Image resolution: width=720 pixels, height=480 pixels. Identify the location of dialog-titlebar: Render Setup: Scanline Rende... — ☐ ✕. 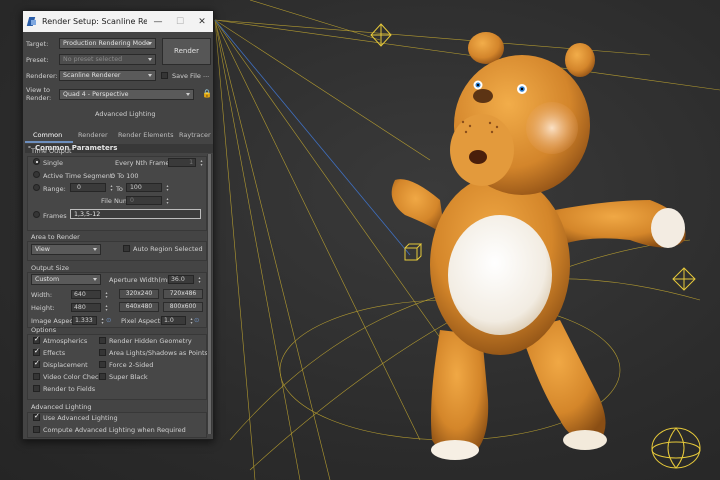
(118, 21).